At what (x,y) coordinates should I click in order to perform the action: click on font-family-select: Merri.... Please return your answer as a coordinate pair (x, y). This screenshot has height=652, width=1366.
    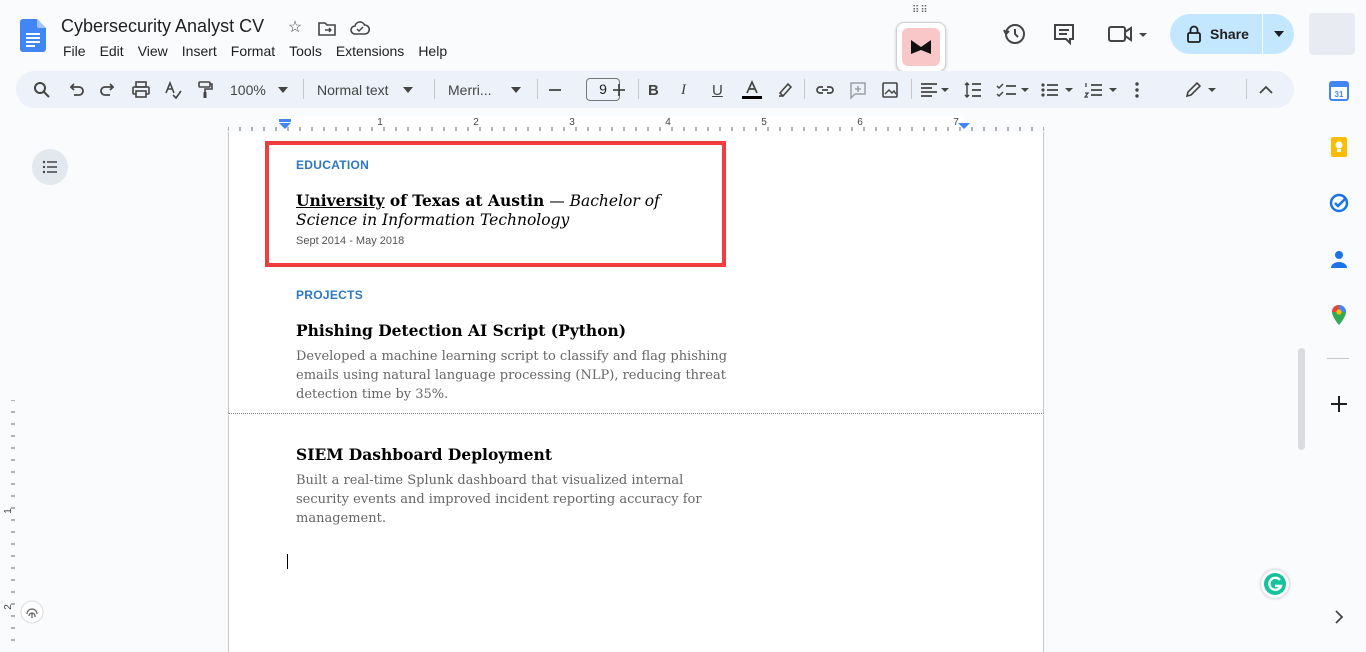
    Looking at the image, I should click on (484, 90).